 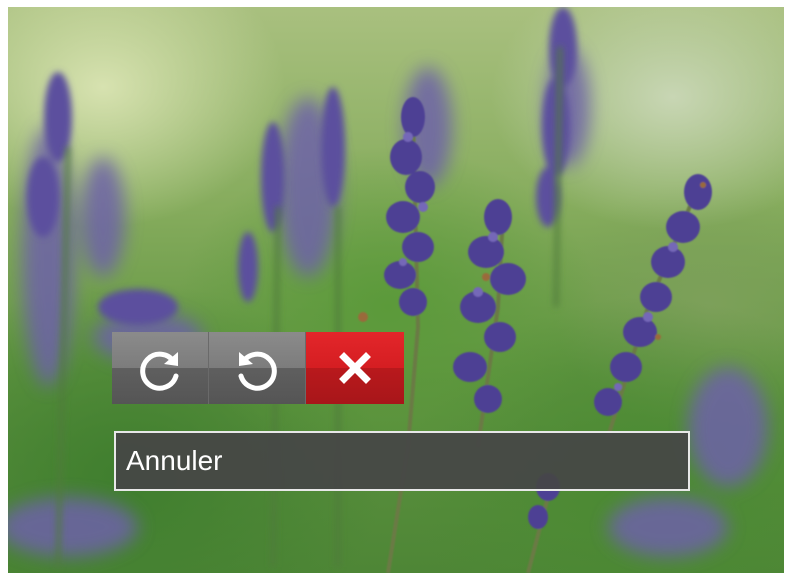 I want to click on rotate-clockwise-button, so click(x=160, y=368).